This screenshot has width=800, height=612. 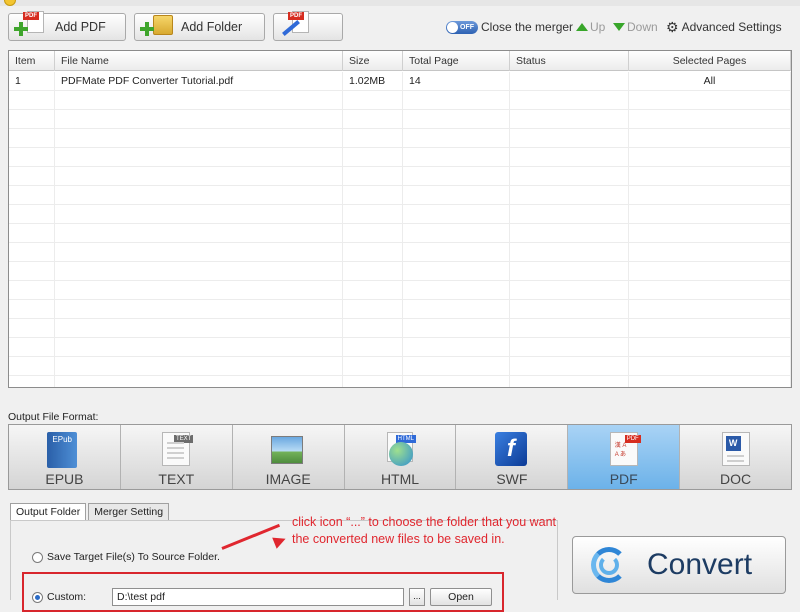 I want to click on format-swf: f SWF, so click(x=512, y=457).